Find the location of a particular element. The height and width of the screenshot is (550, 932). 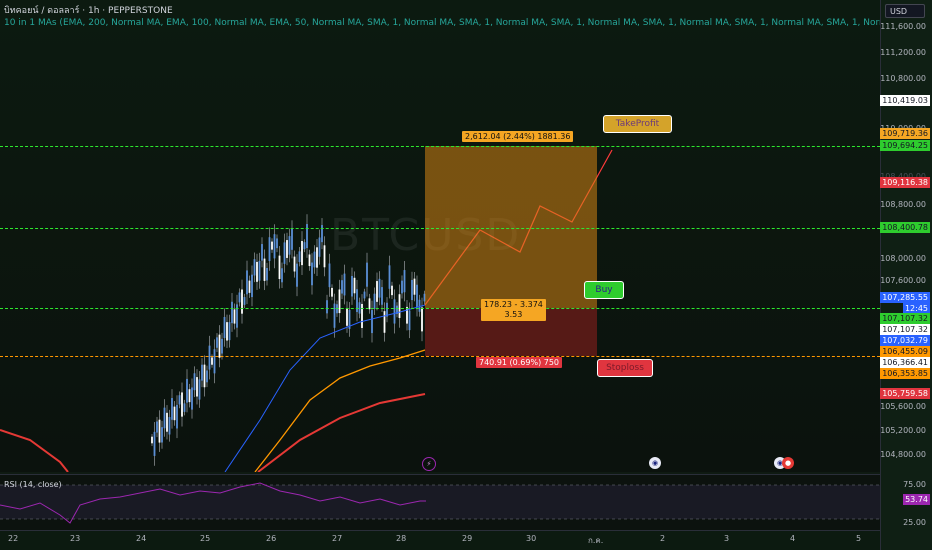

price-grid-label: 105,200.00 is located at coordinates (903, 430).